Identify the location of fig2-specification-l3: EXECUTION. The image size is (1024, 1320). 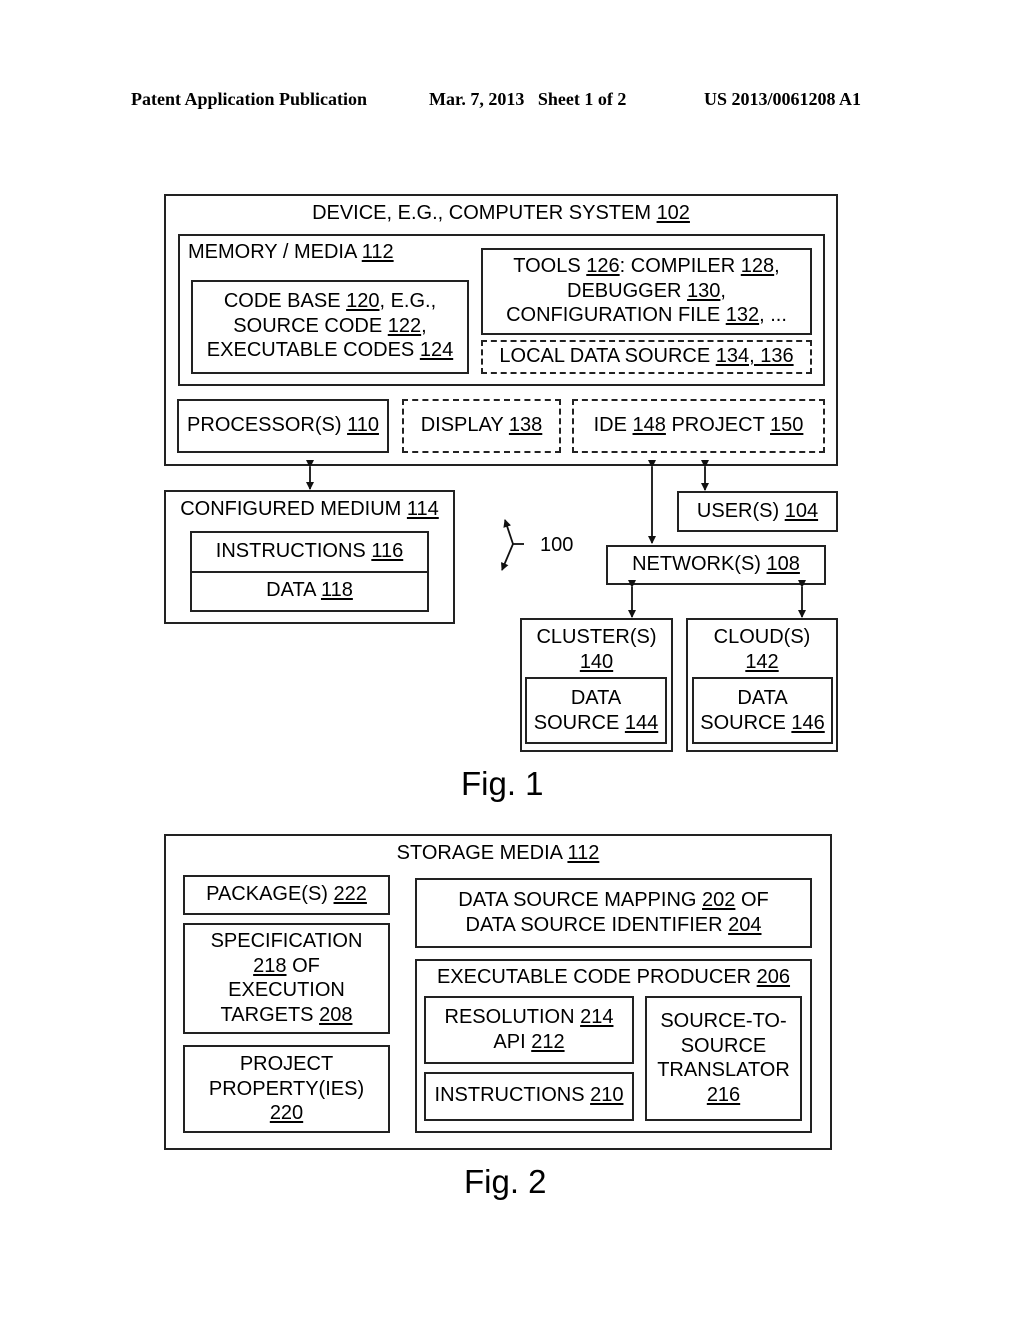
(286, 990).